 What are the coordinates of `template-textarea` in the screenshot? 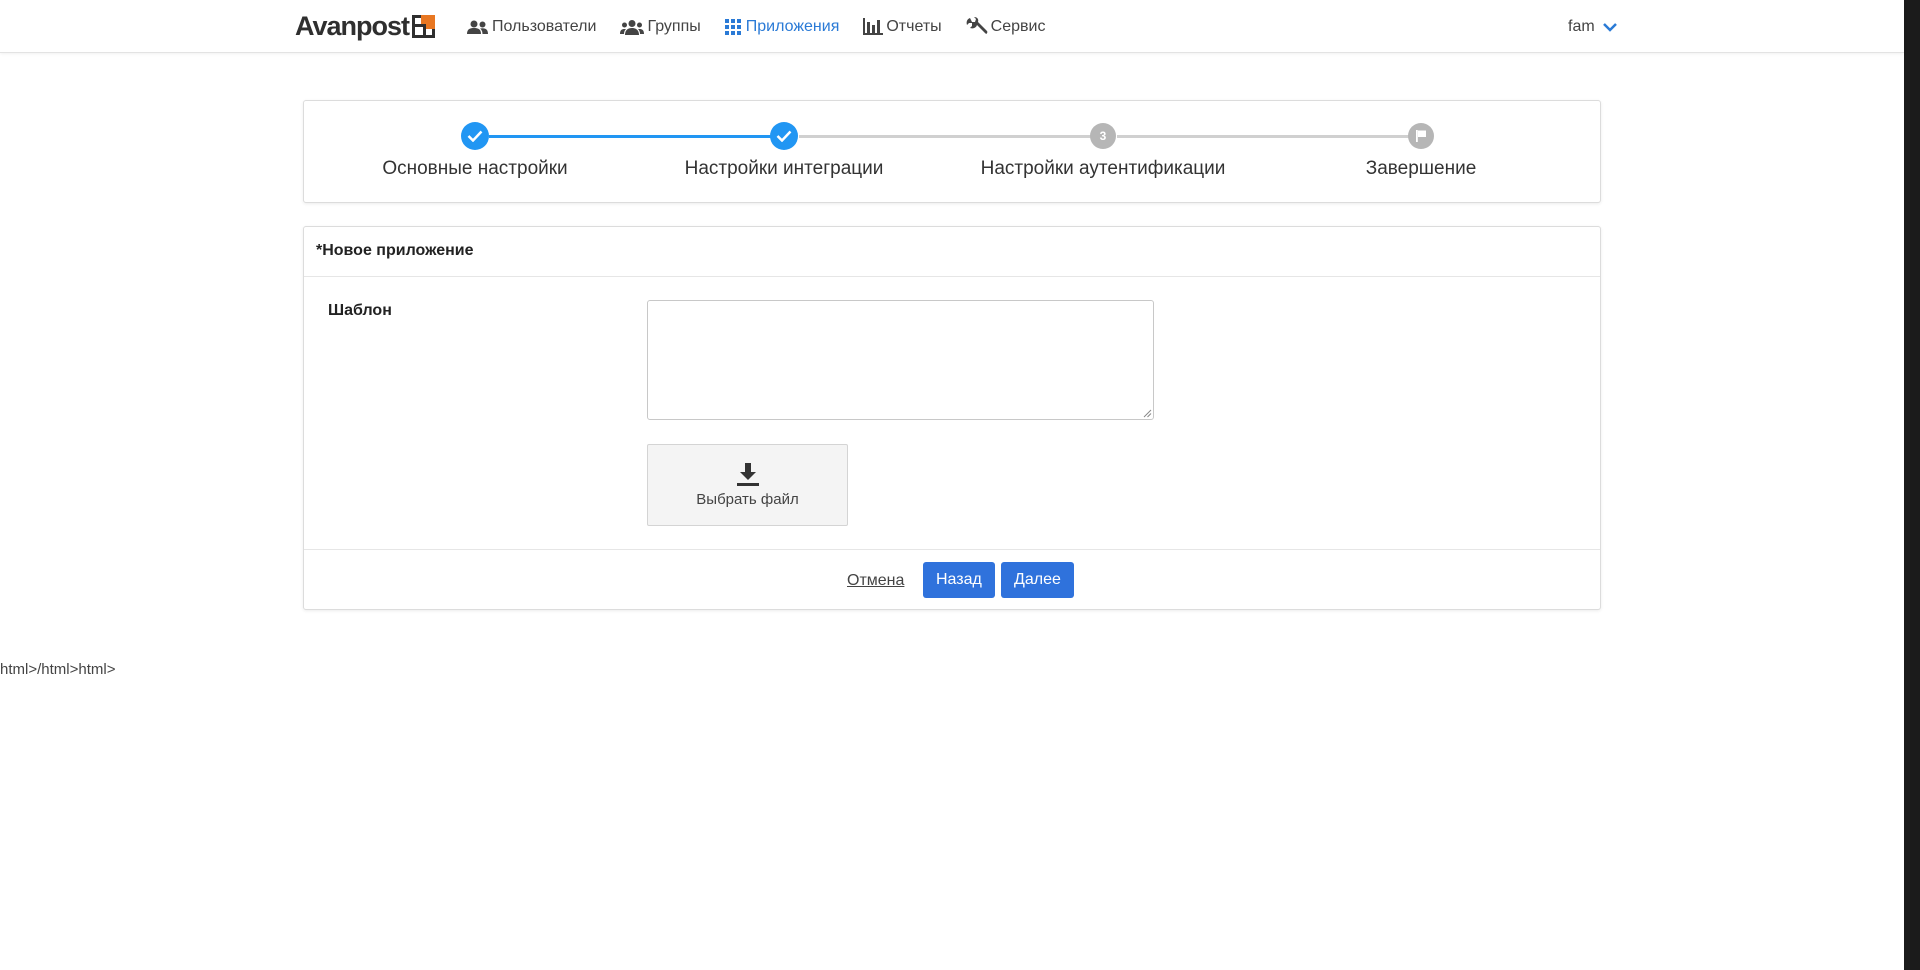 It's located at (900, 360).